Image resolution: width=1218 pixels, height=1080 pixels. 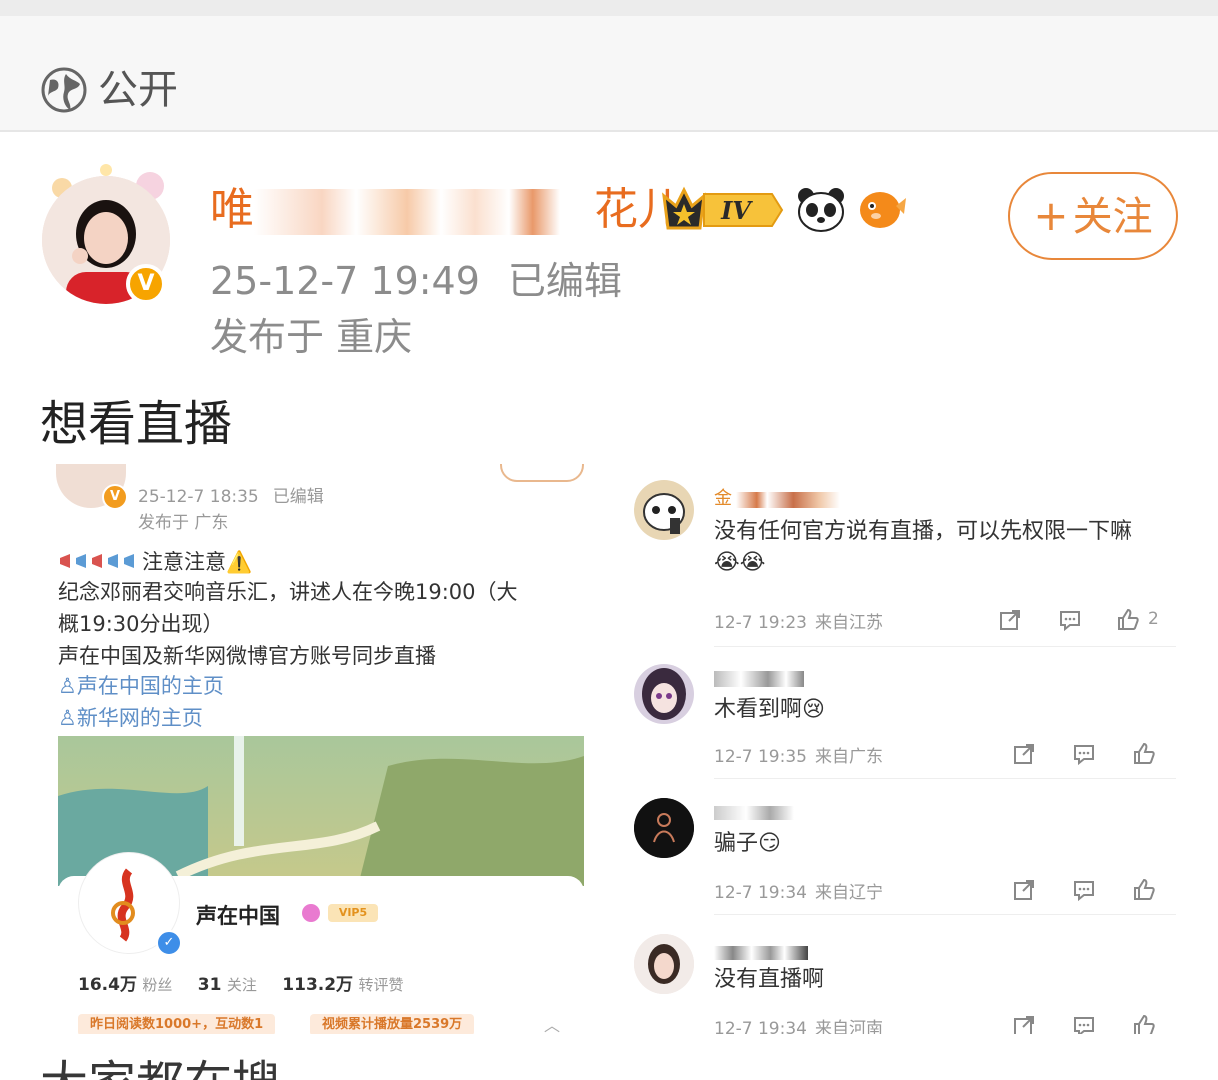 What do you see at coordinates (609, 8) in the screenshot?
I see `top-strip` at bounding box center [609, 8].